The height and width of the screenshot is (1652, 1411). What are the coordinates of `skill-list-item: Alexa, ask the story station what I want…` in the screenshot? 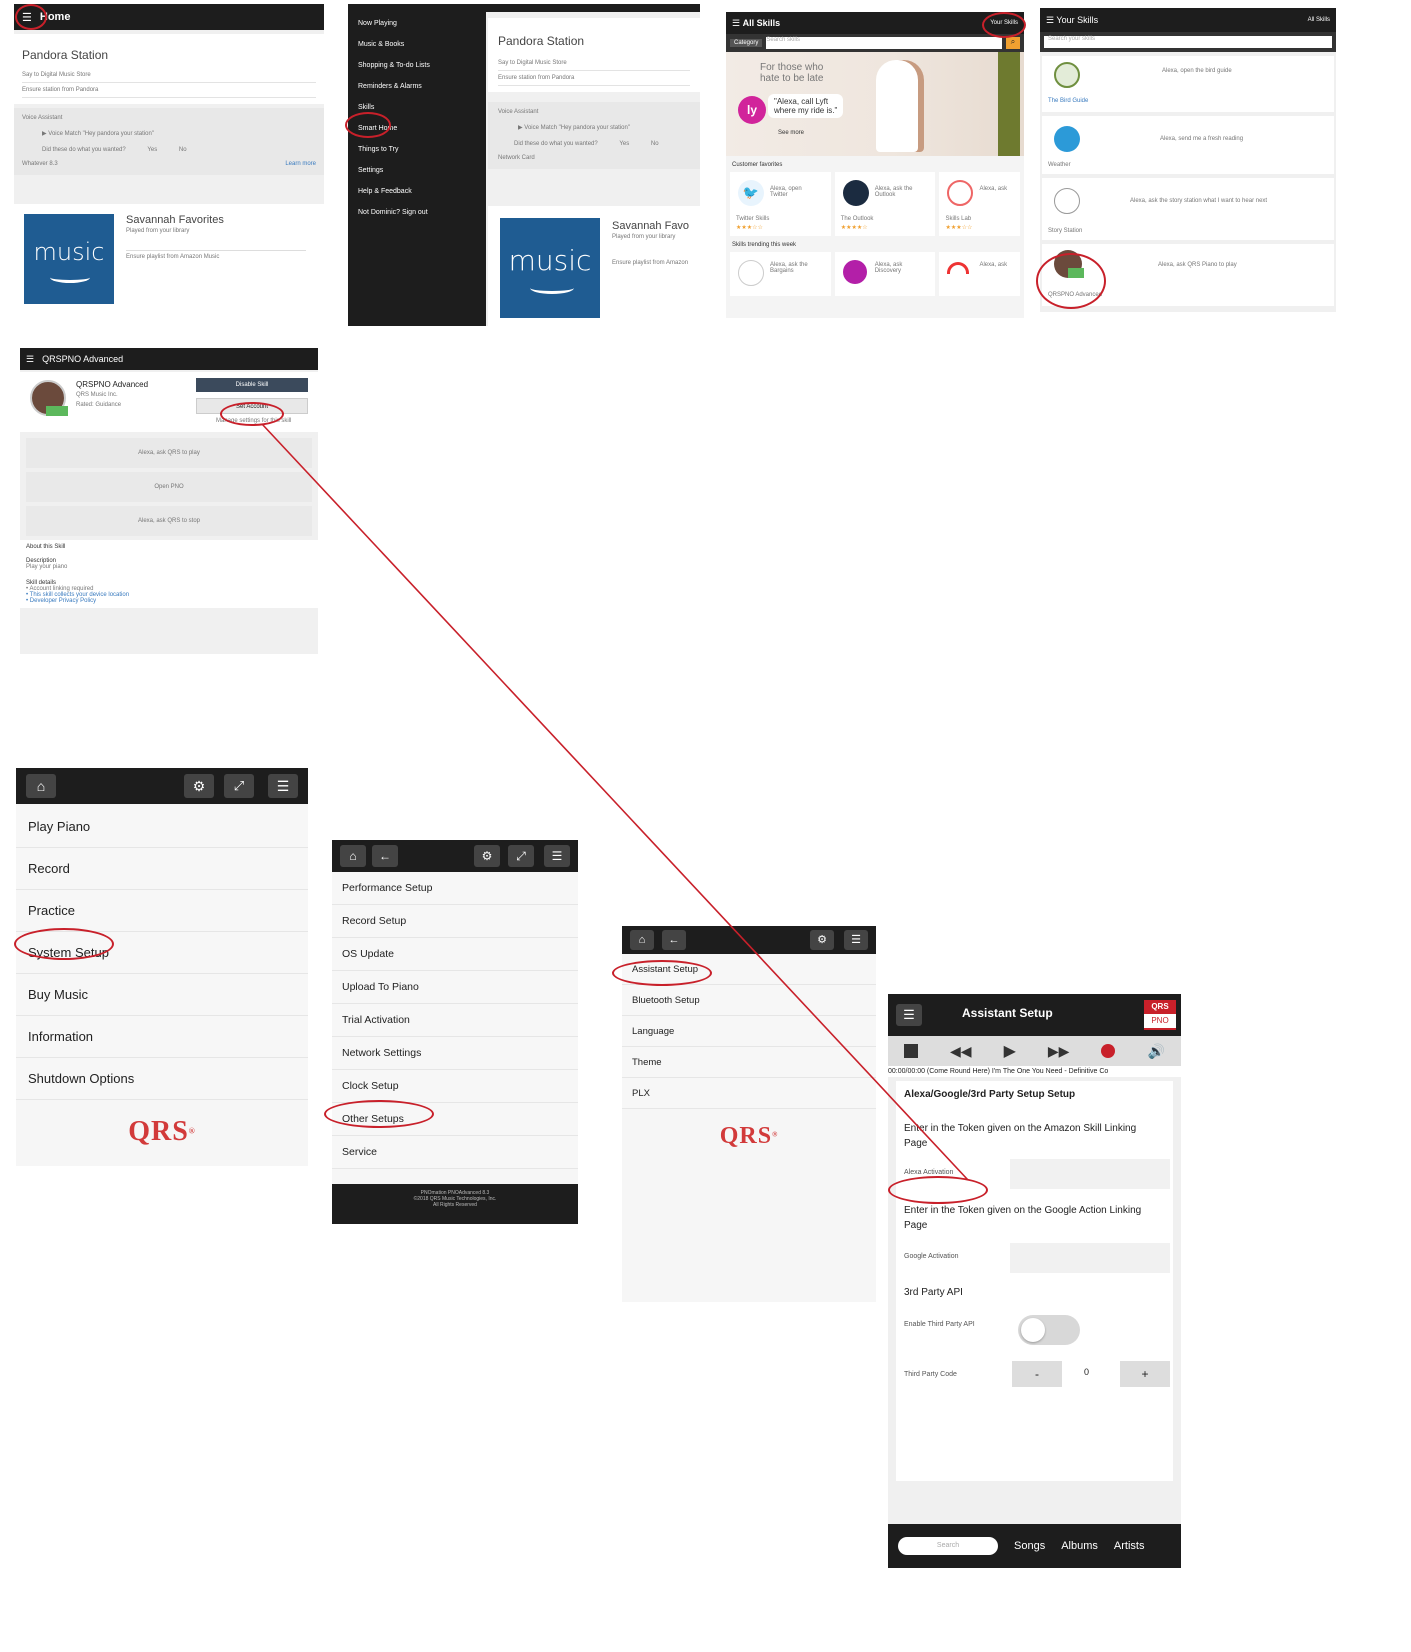 It's located at (1188, 209).